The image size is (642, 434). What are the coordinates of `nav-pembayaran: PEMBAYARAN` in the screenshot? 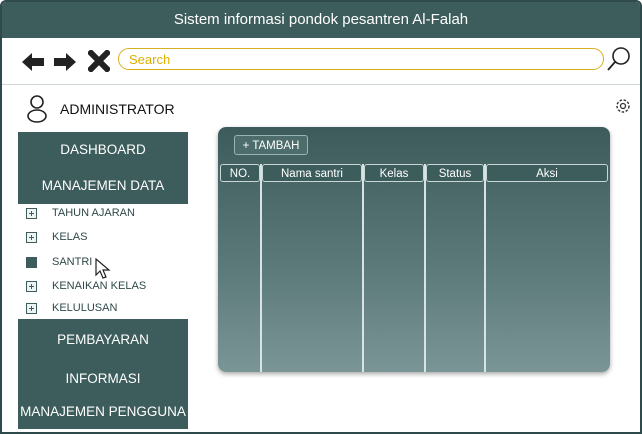 It's located at (103, 340).